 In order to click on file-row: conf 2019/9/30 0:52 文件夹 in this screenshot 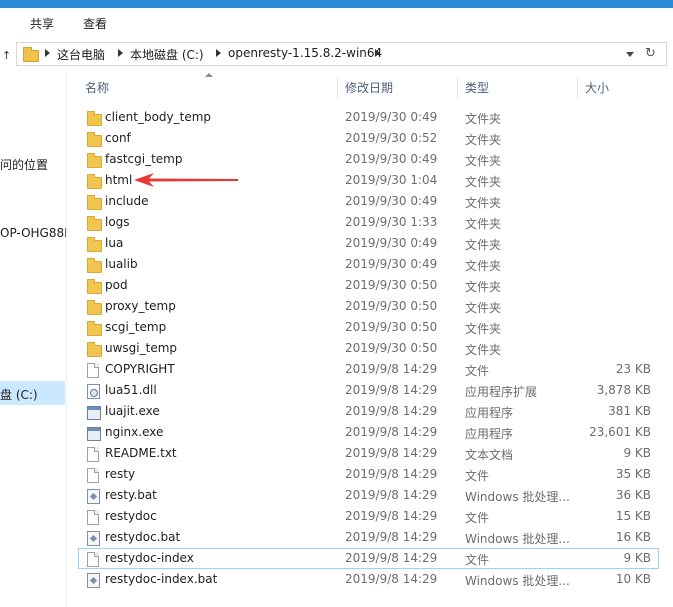, I will do `click(368, 138)`.